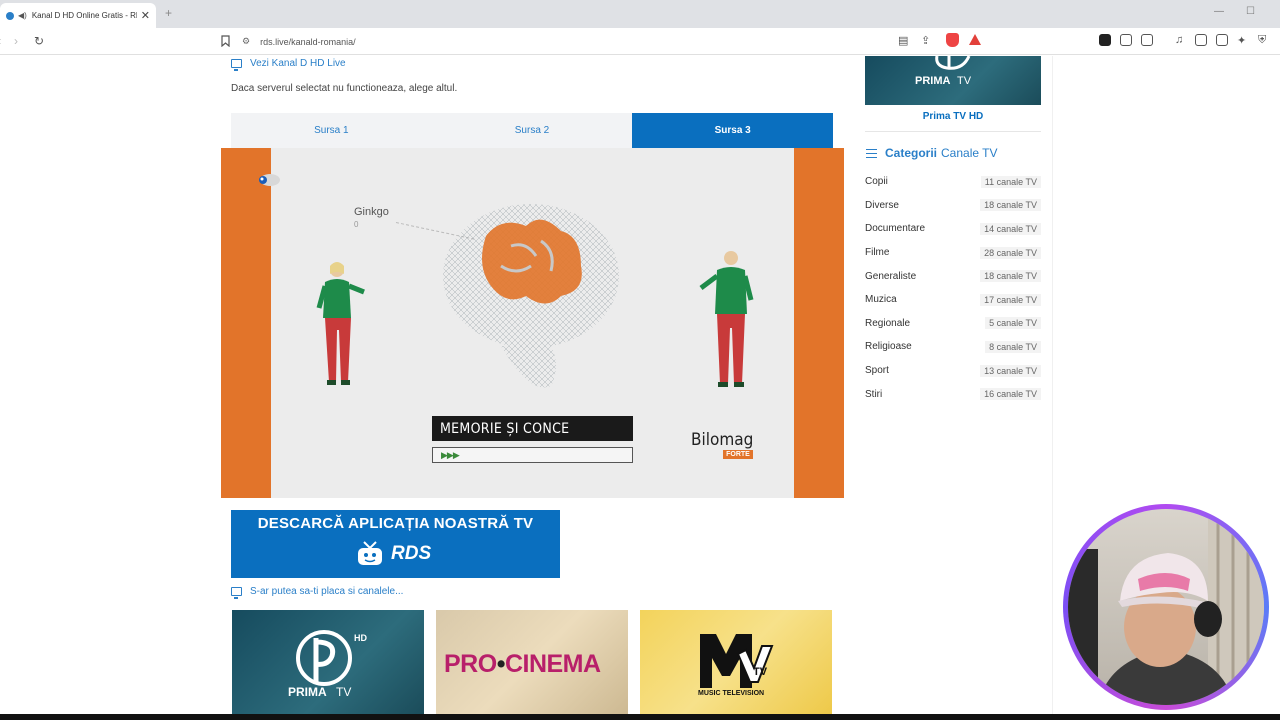 The image size is (1280, 720). I want to click on category-count: 16 canale TV, so click(1010, 394).